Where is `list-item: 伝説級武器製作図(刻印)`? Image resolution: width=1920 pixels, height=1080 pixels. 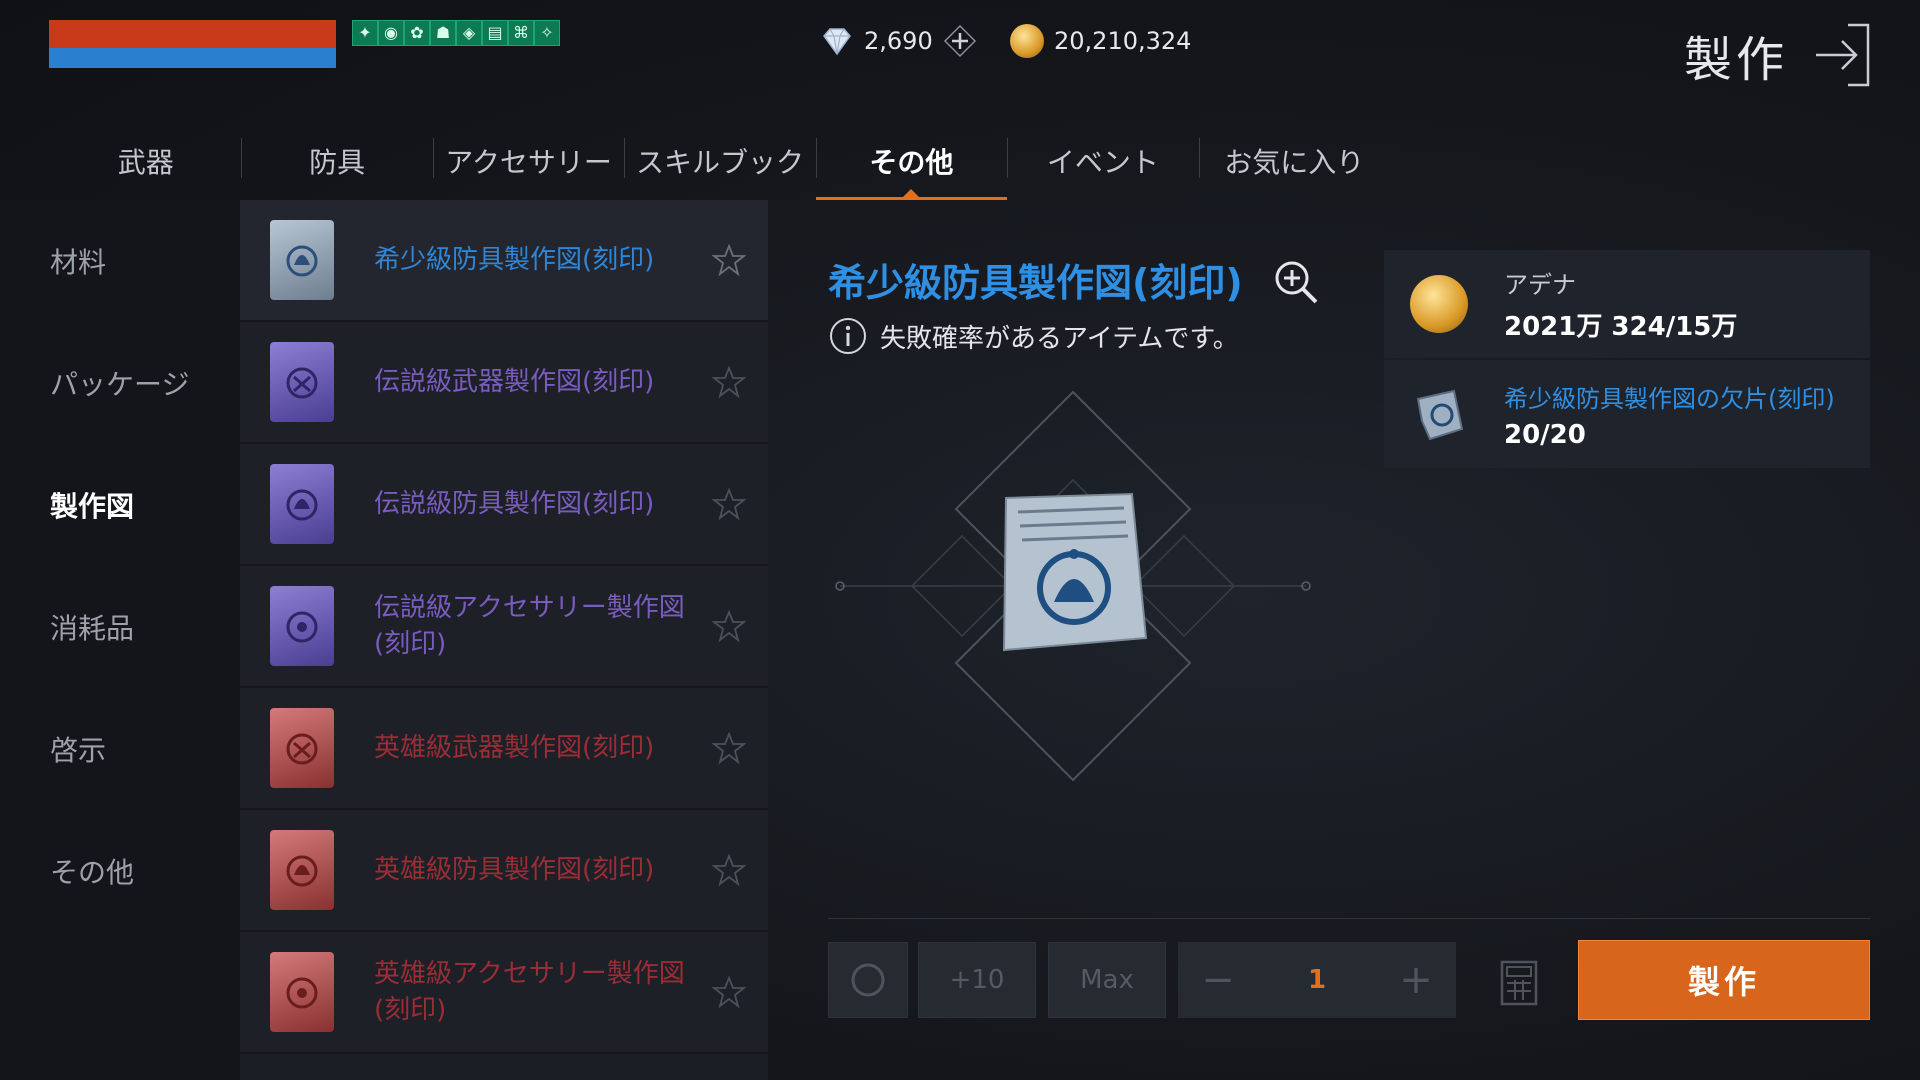
list-item: 伝説級武器製作図(刻印) is located at coordinates (504, 383).